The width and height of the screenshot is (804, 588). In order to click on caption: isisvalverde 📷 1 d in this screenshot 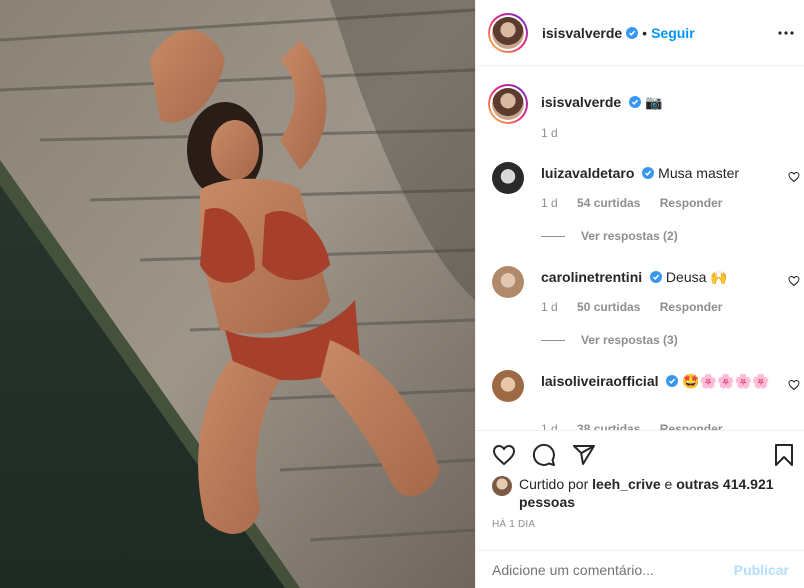, I will do `click(640, 116)`.